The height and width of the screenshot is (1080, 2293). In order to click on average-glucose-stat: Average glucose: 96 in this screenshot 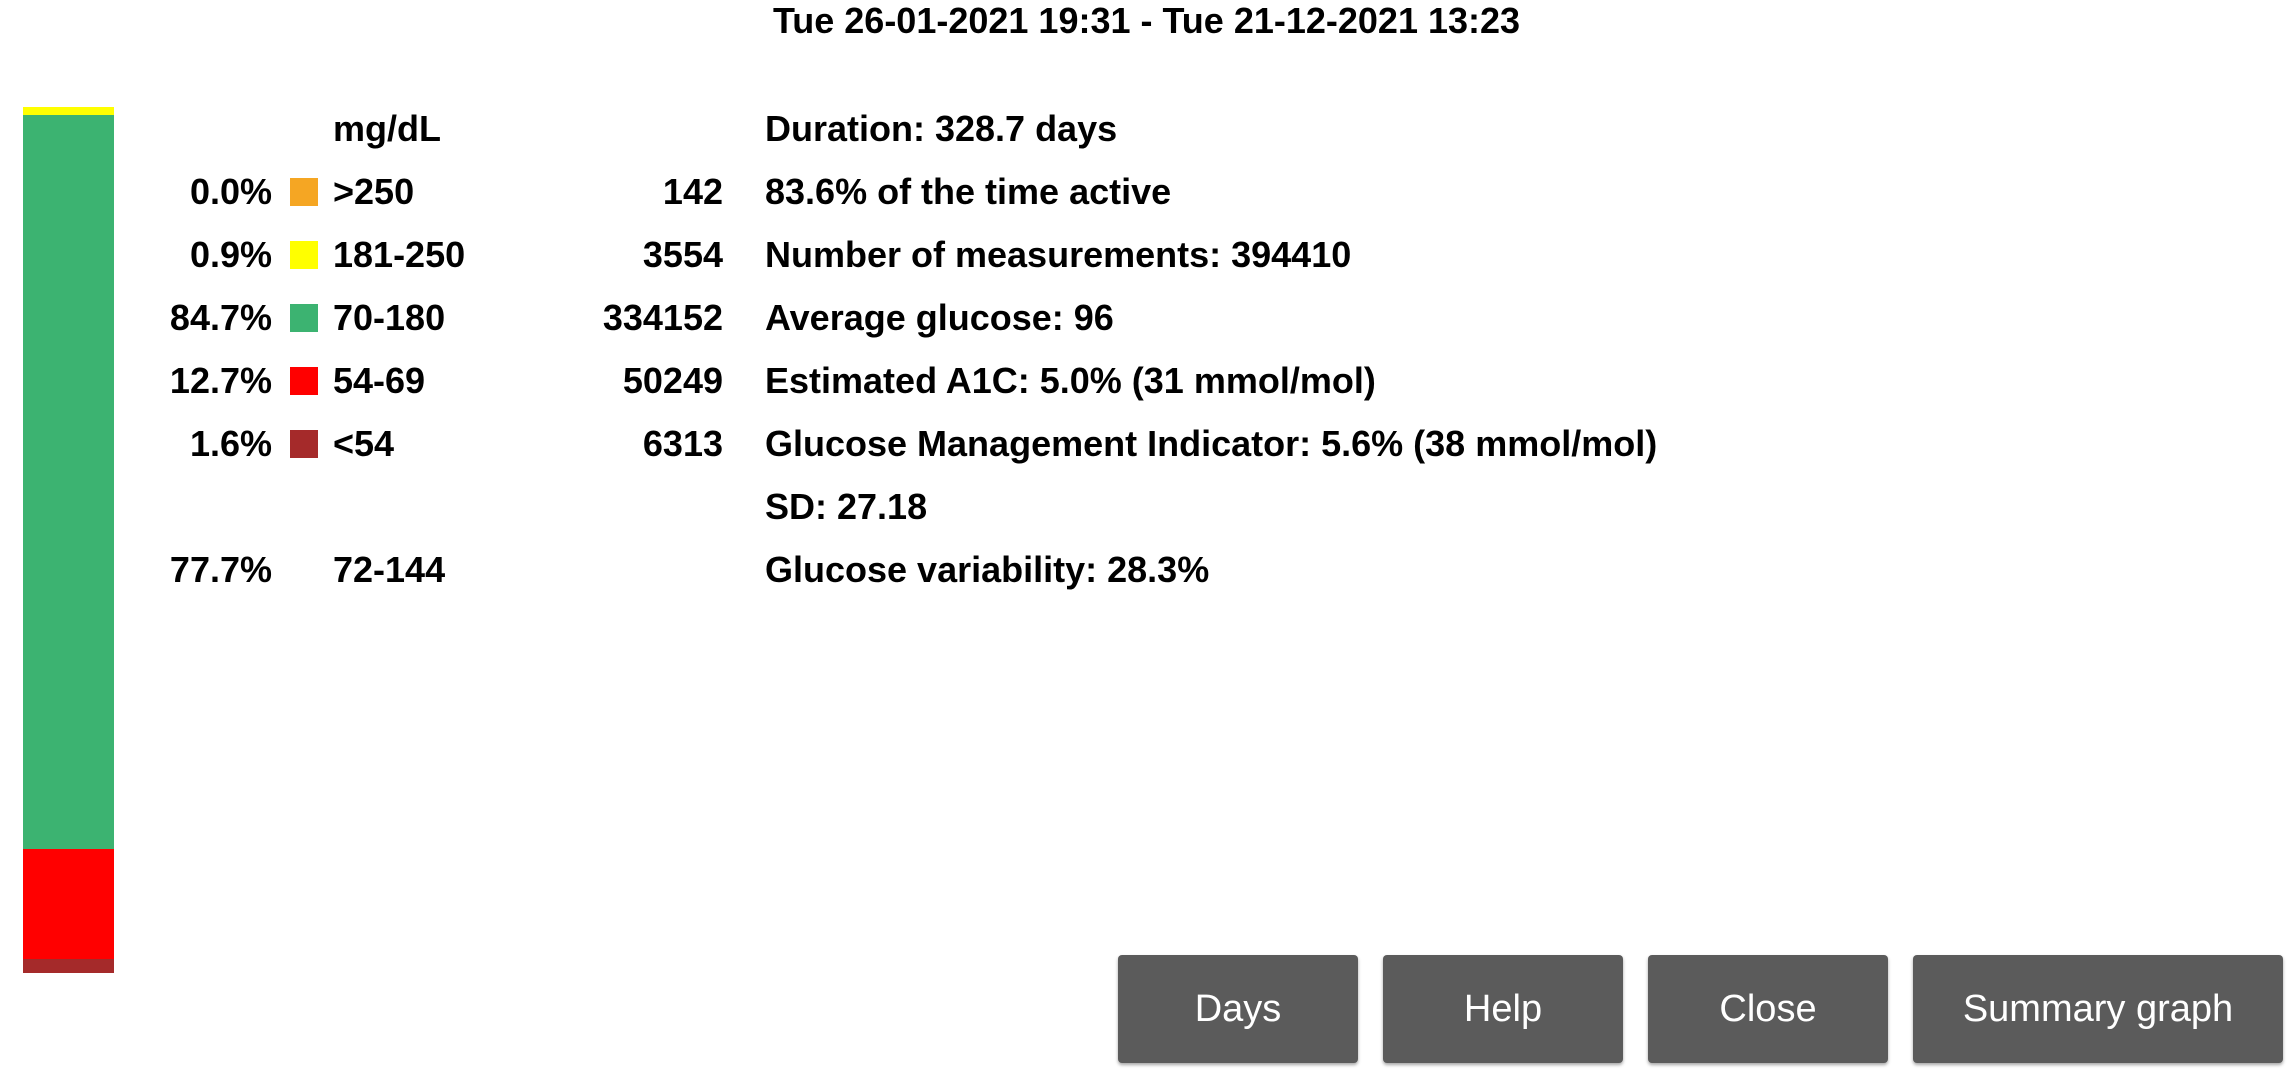, I will do `click(939, 317)`.